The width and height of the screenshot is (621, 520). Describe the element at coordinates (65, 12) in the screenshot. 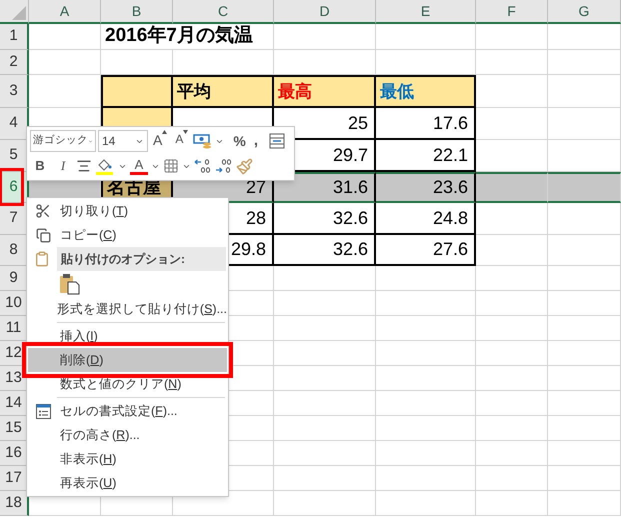

I see `column-header: A` at that location.